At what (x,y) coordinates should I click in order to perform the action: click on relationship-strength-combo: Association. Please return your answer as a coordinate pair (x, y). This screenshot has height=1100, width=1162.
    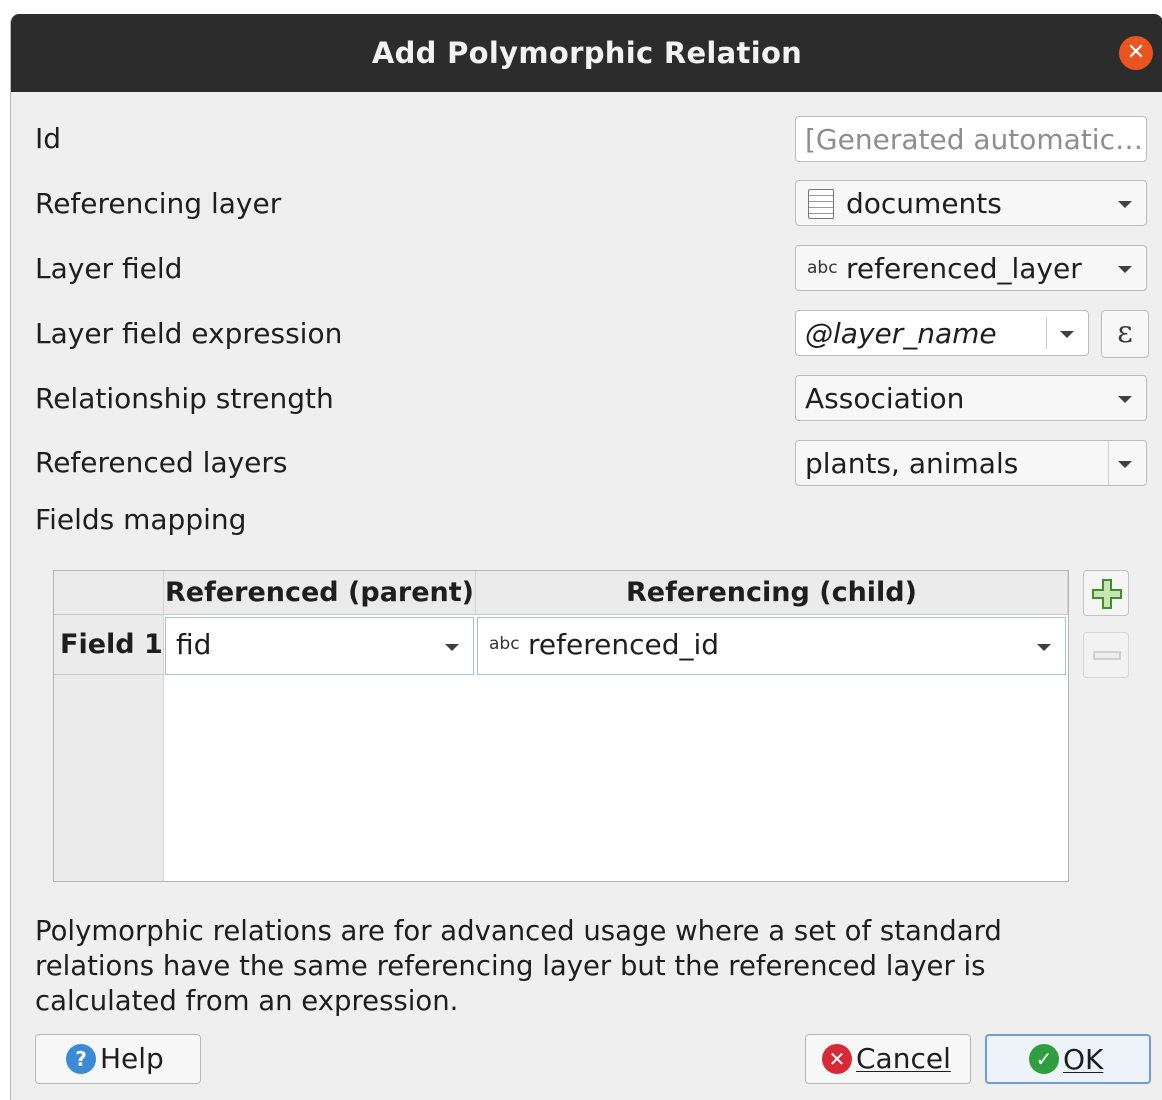
    Looking at the image, I should click on (971, 398).